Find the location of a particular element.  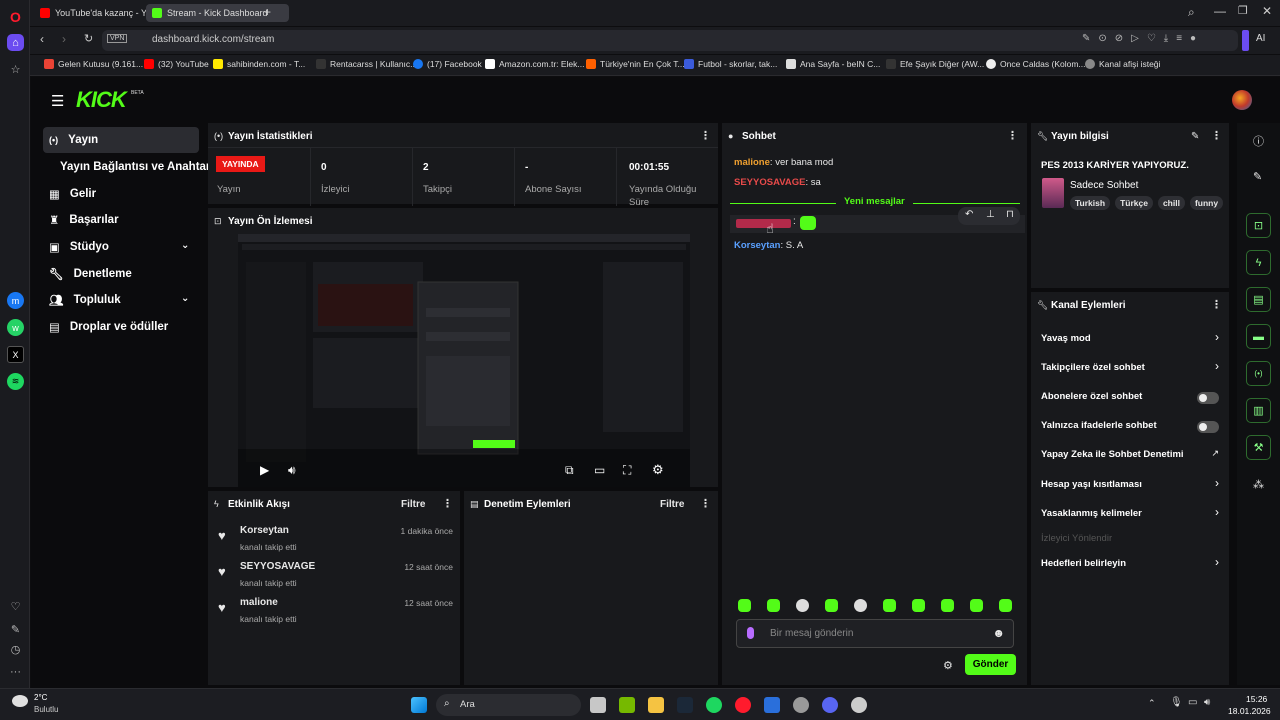

settings-gear-icon: ⚙ is located at coordinates (658, 470).